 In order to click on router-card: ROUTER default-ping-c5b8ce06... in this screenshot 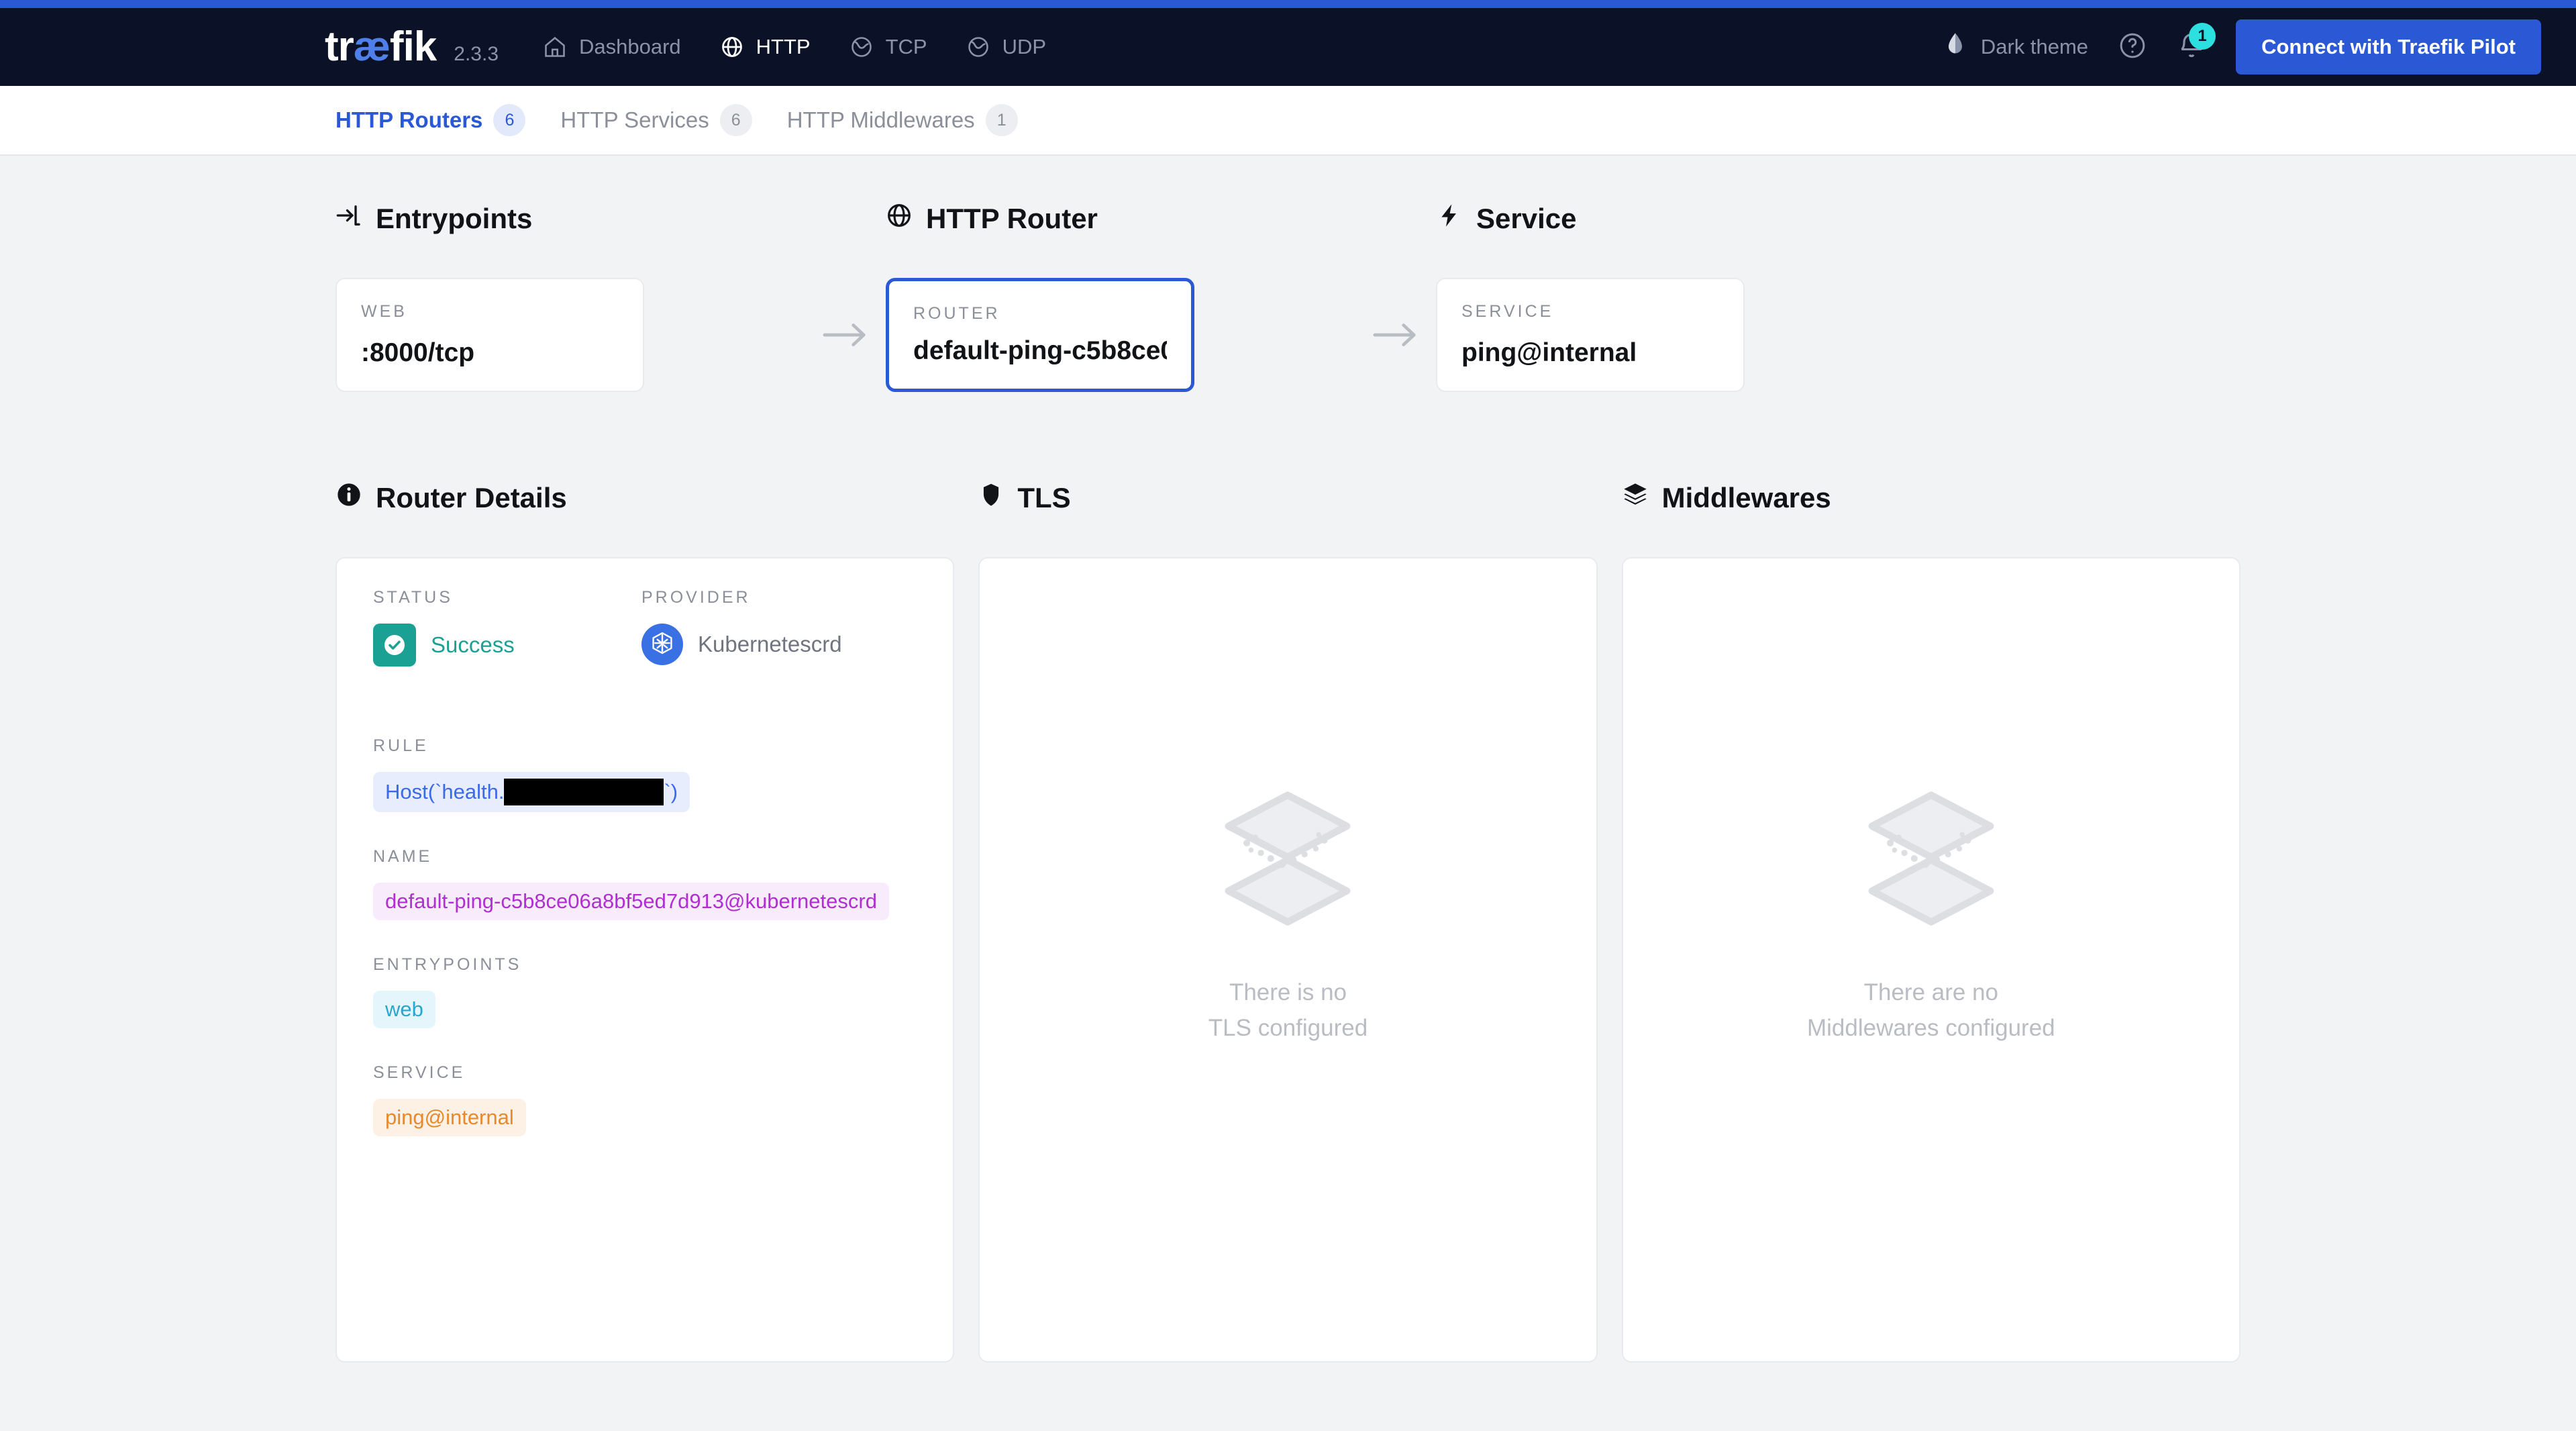, I will do `click(1040, 335)`.